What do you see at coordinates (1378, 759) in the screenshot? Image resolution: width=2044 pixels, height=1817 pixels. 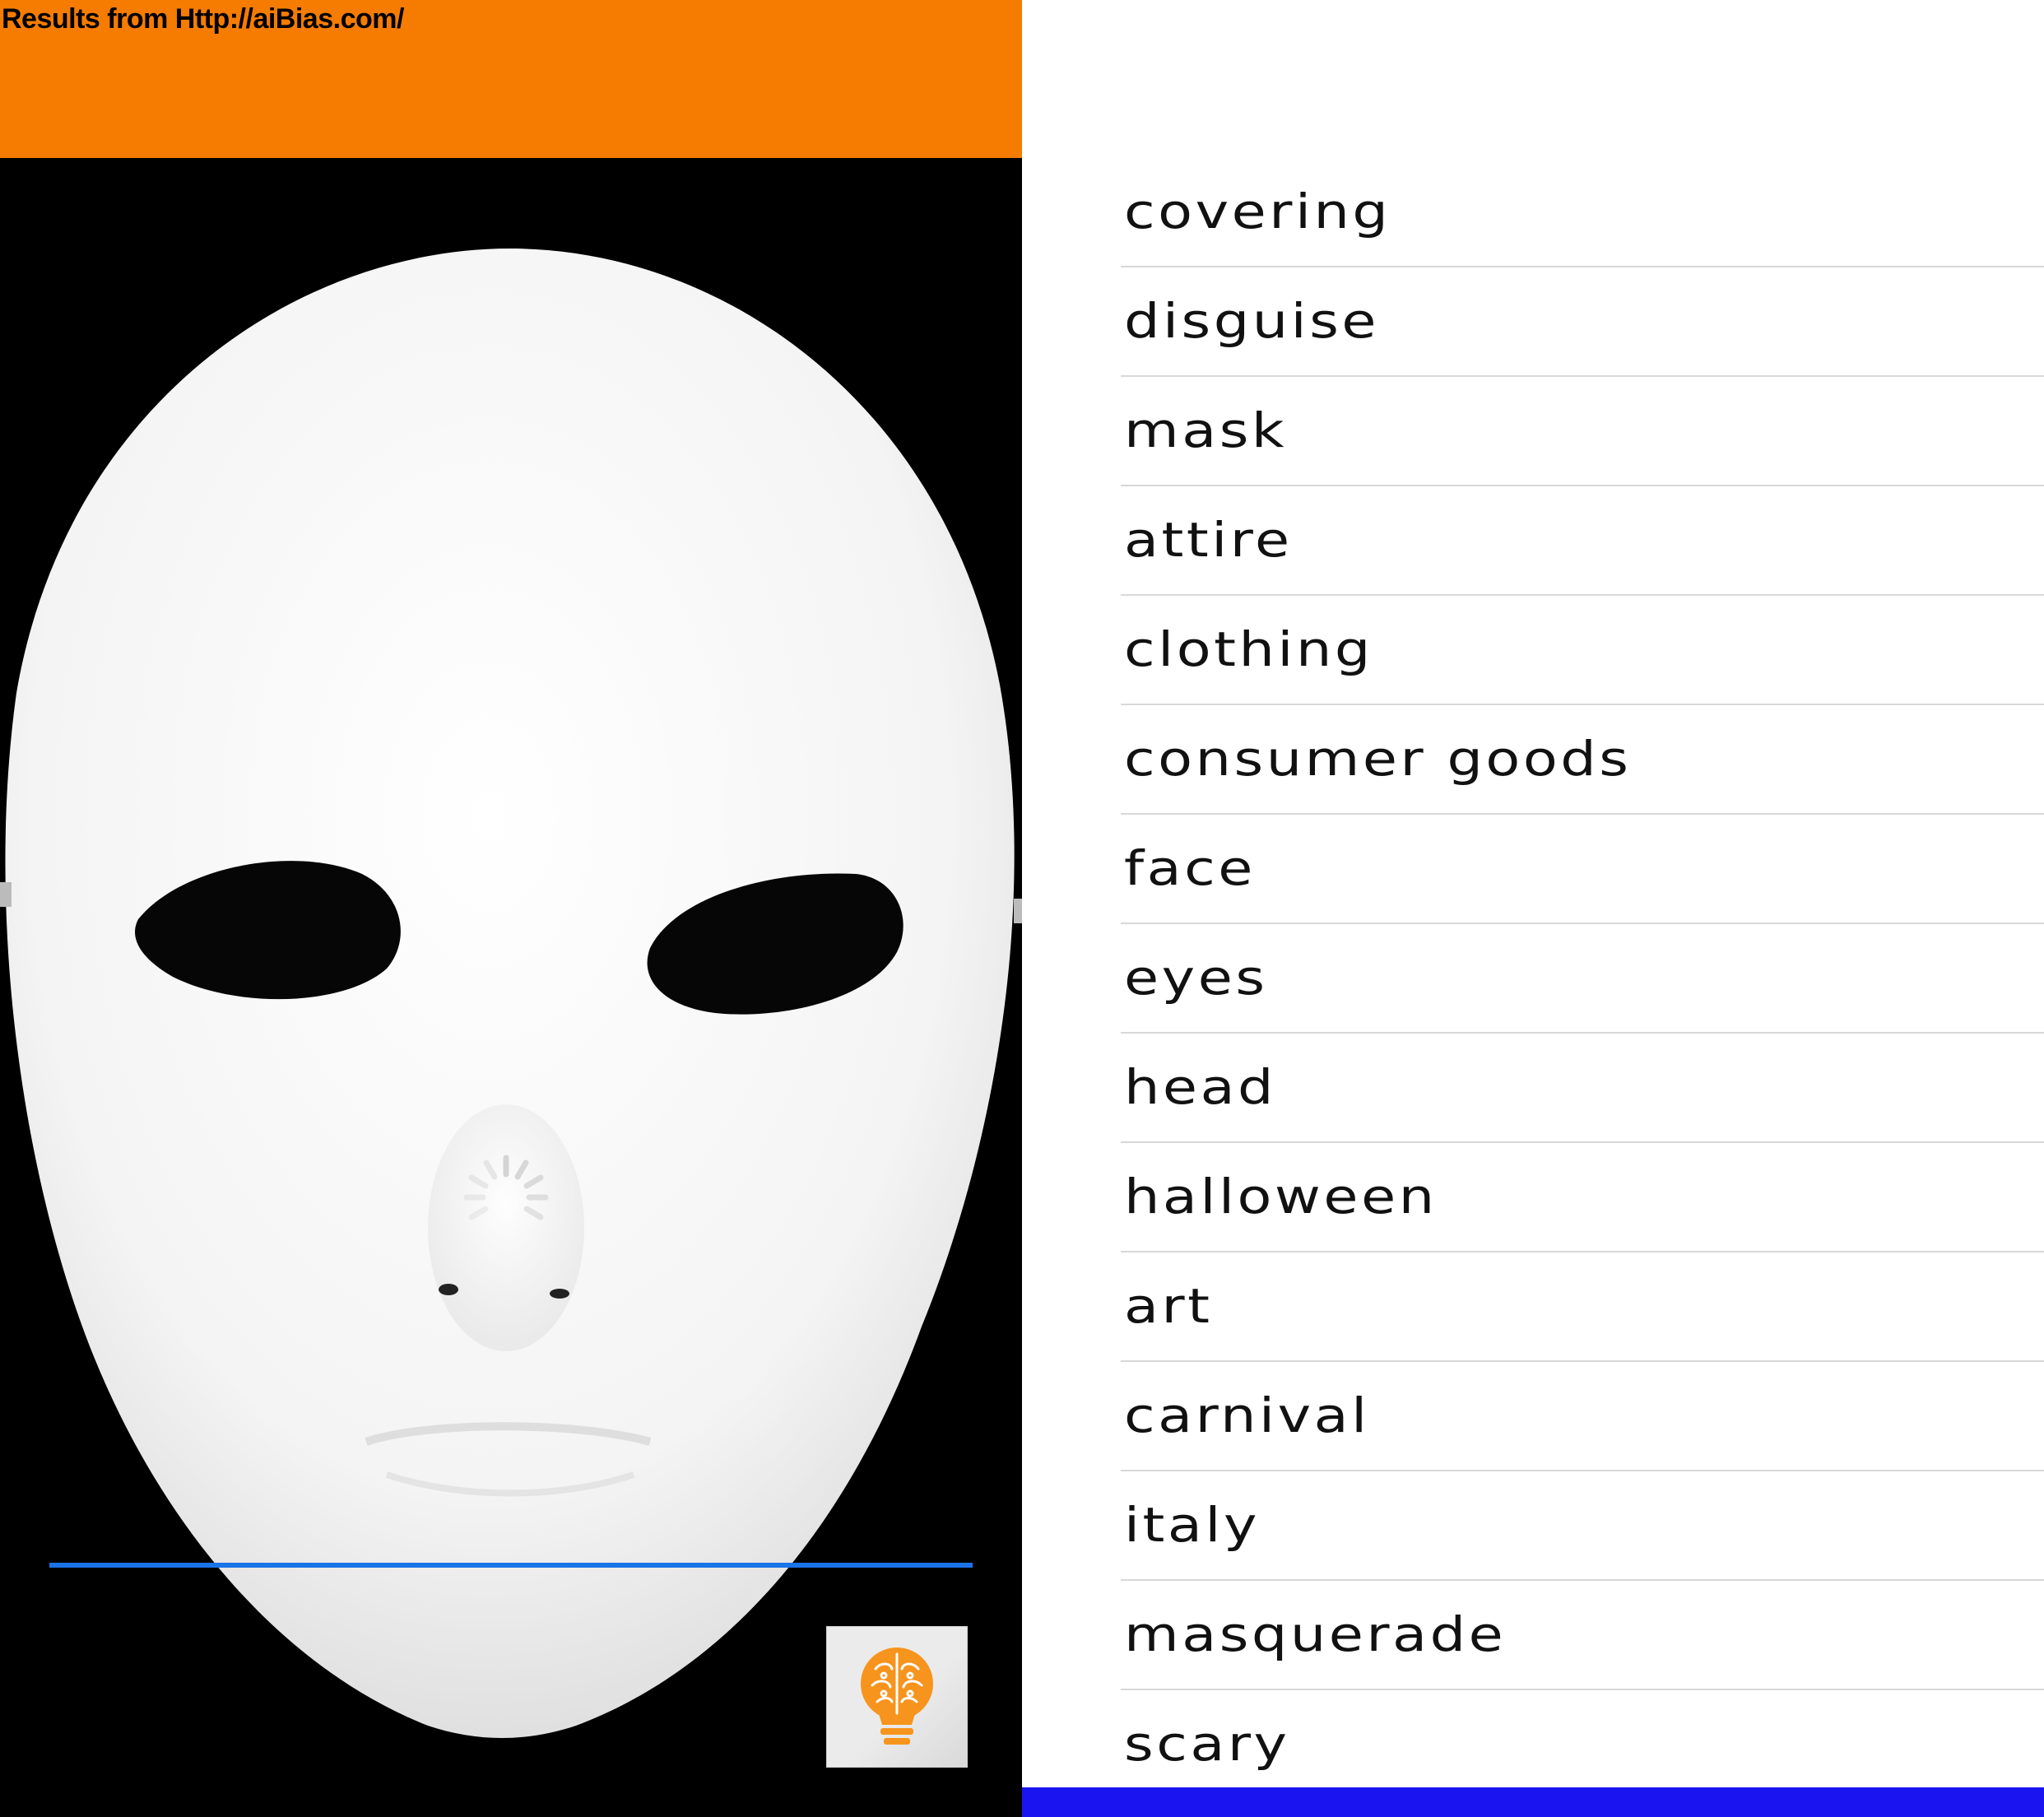 I see `tag-label: consumer goods` at bounding box center [1378, 759].